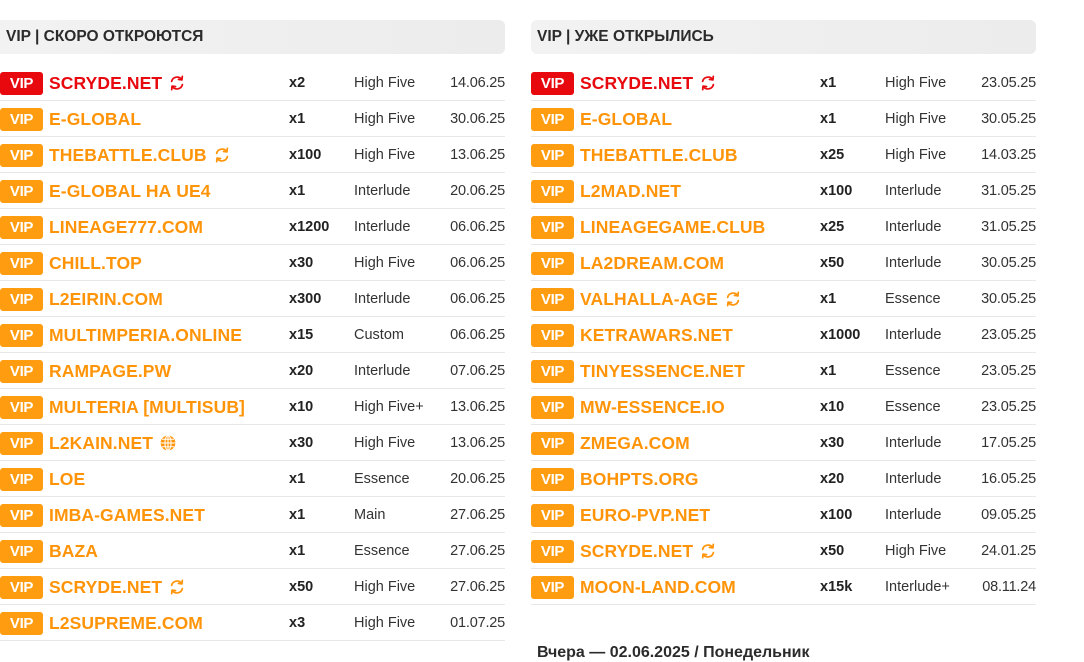 This screenshot has height=662, width=1084. What do you see at coordinates (252, 335) in the screenshot?
I see `server-row: VIP MULTIMPERIA.ONLINE x15 Custom 06.06.25` at bounding box center [252, 335].